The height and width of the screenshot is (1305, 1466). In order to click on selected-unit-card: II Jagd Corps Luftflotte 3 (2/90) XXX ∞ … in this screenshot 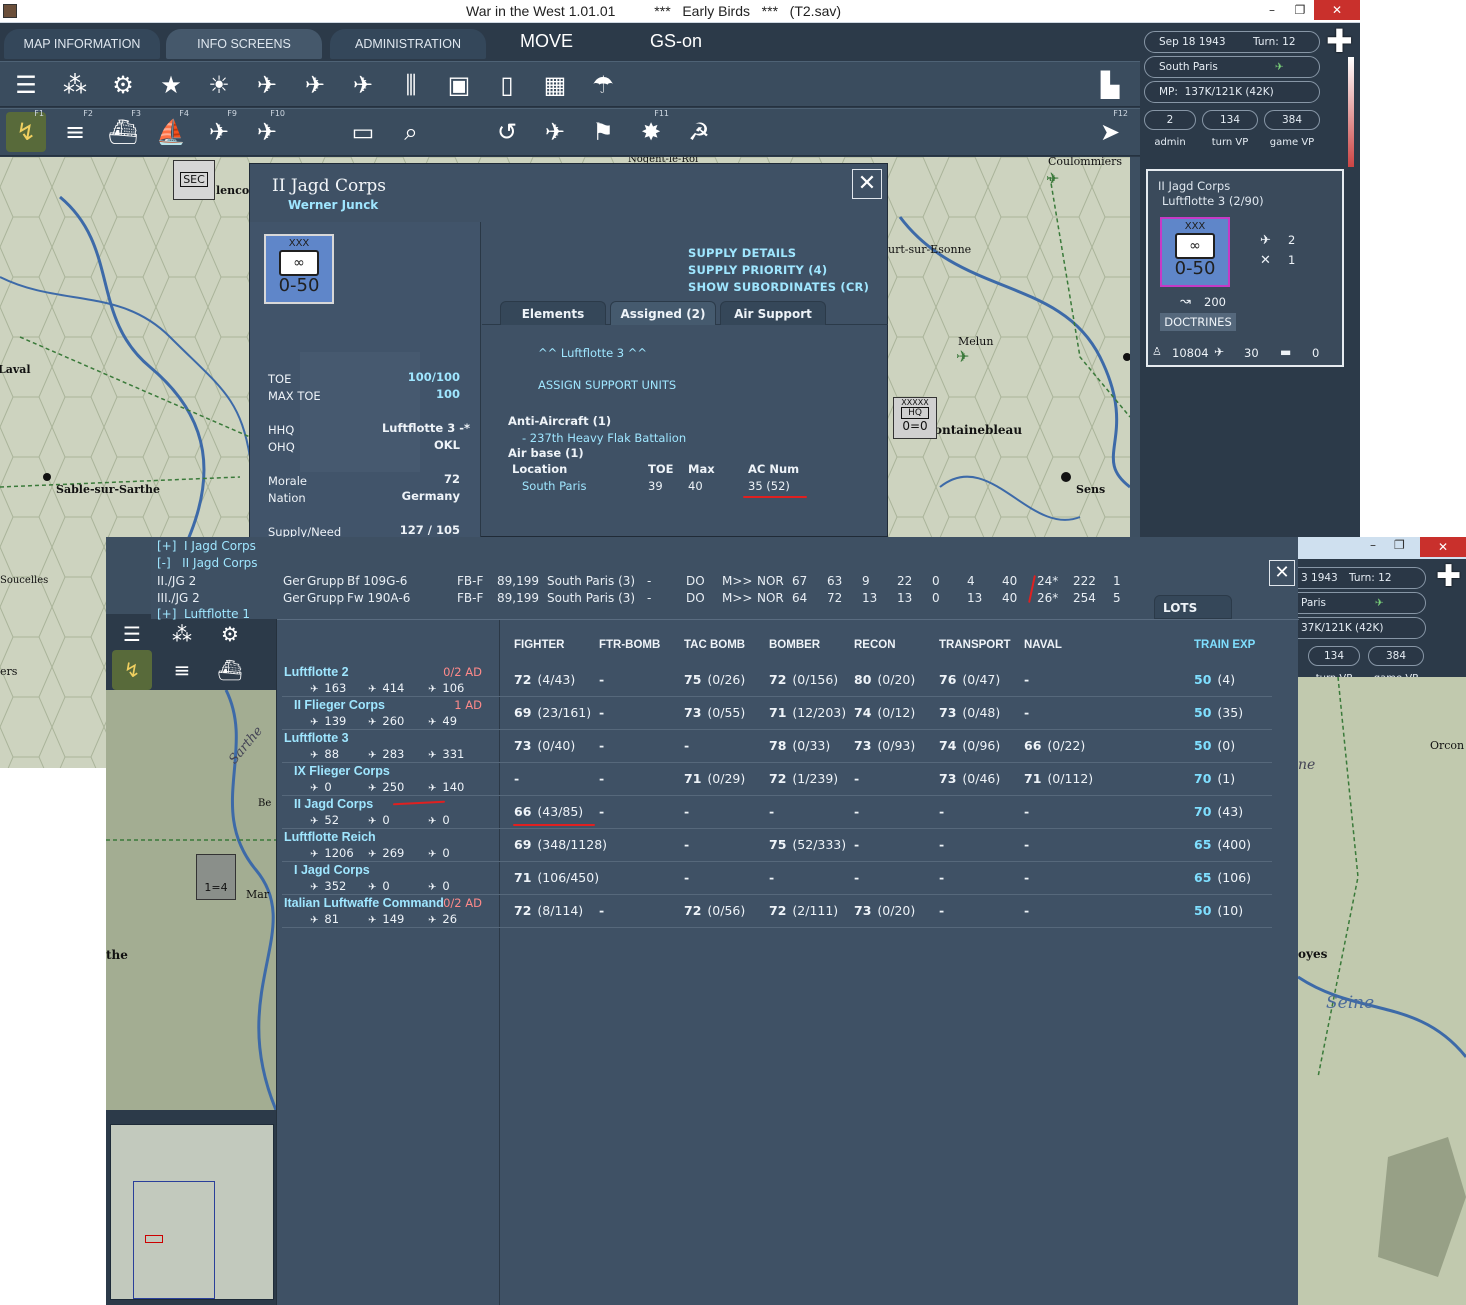, I will do `click(1245, 268)`.